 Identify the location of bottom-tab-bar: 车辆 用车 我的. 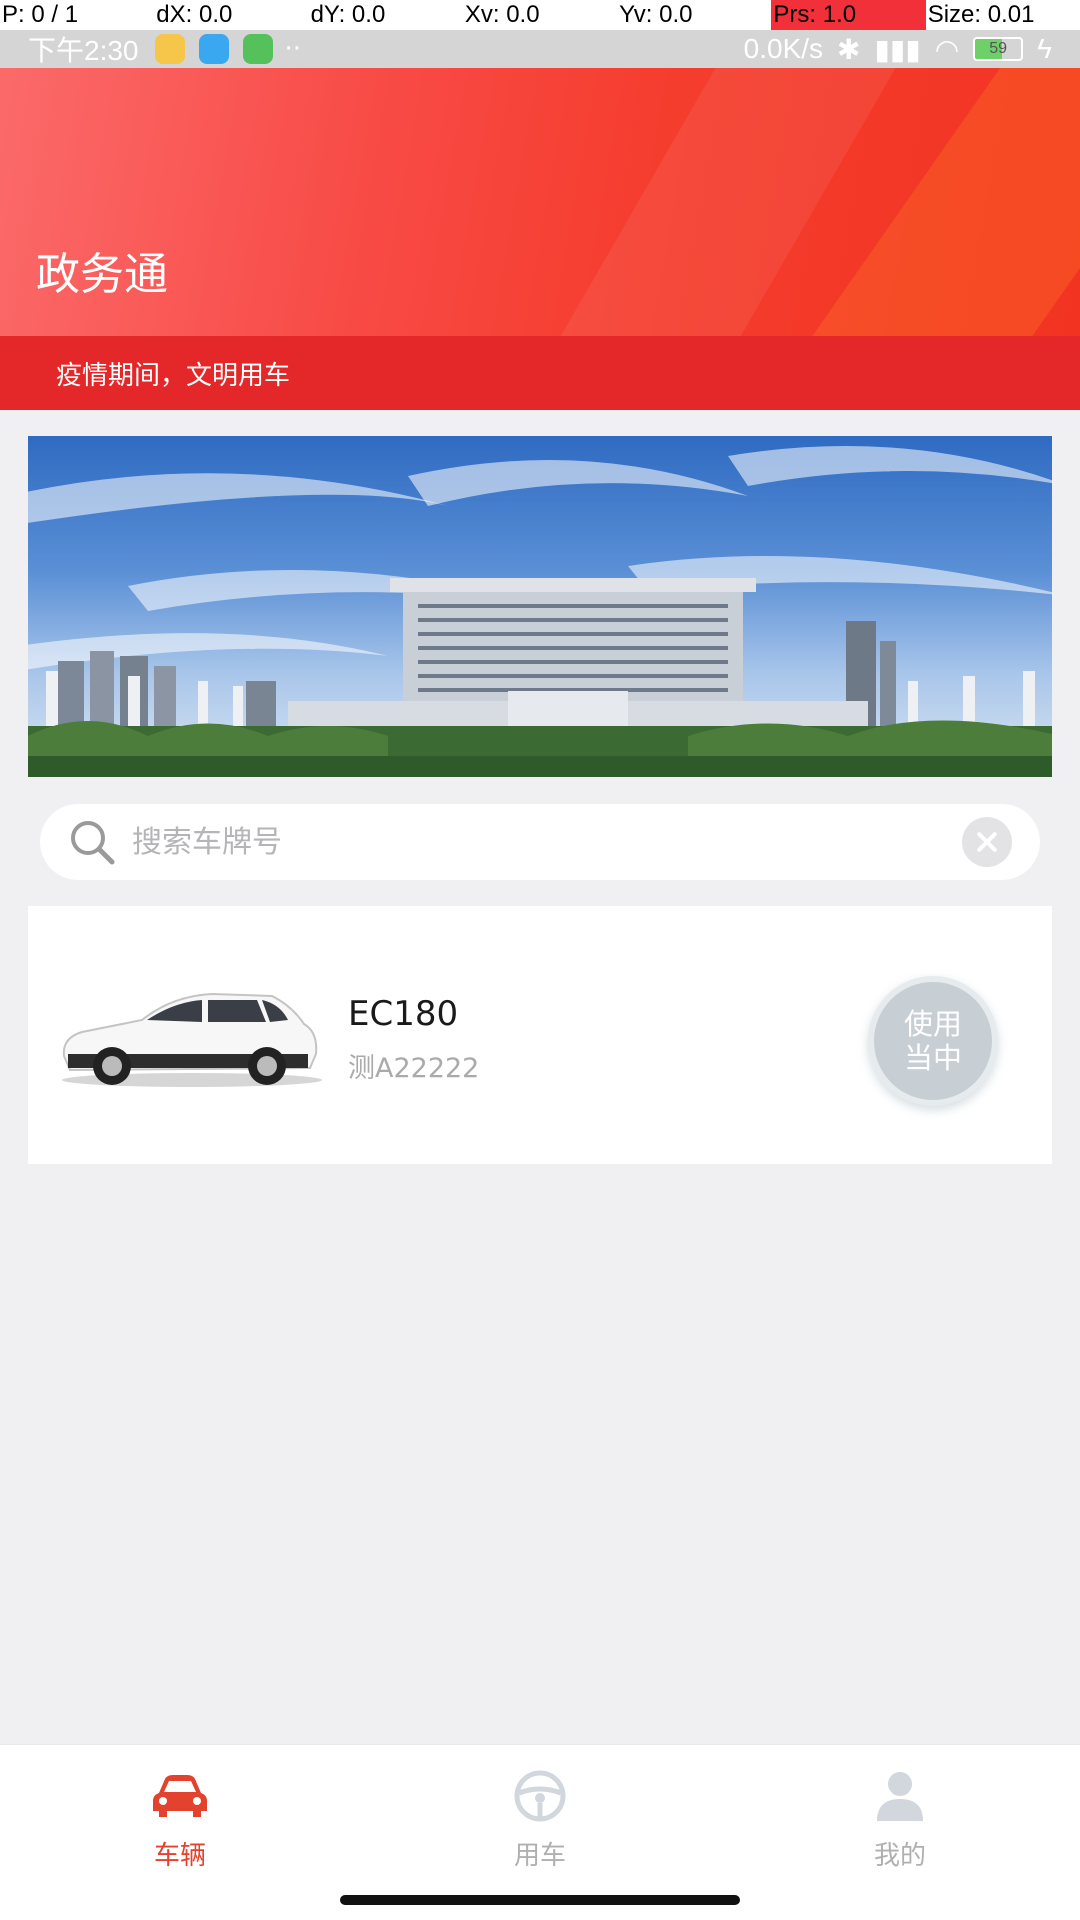
(540, 1832).